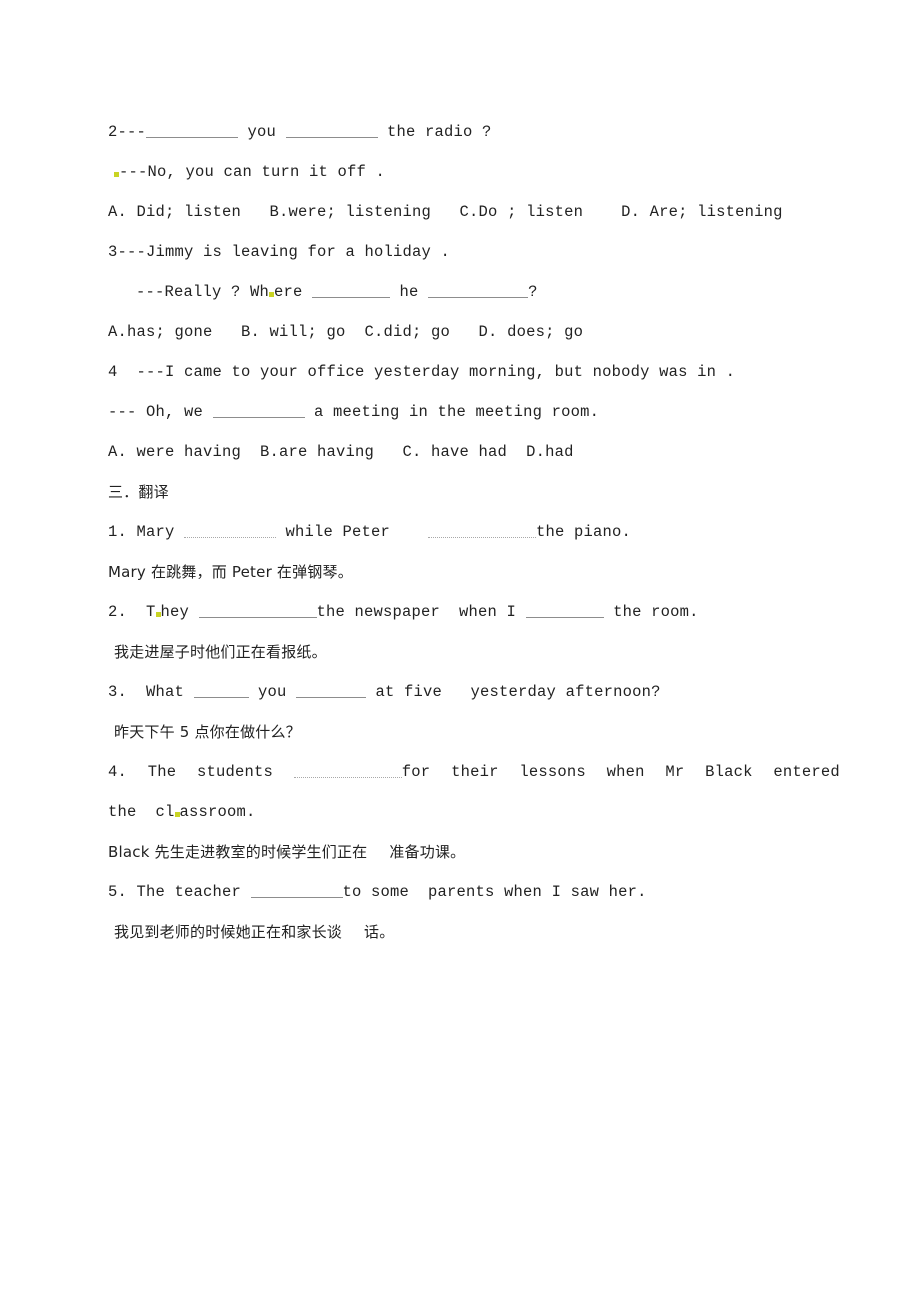  What do you see at coordinates (293, 292) in the screenshot?
I see `q3-reply-mid: ere` at bounding box center [293, 292].